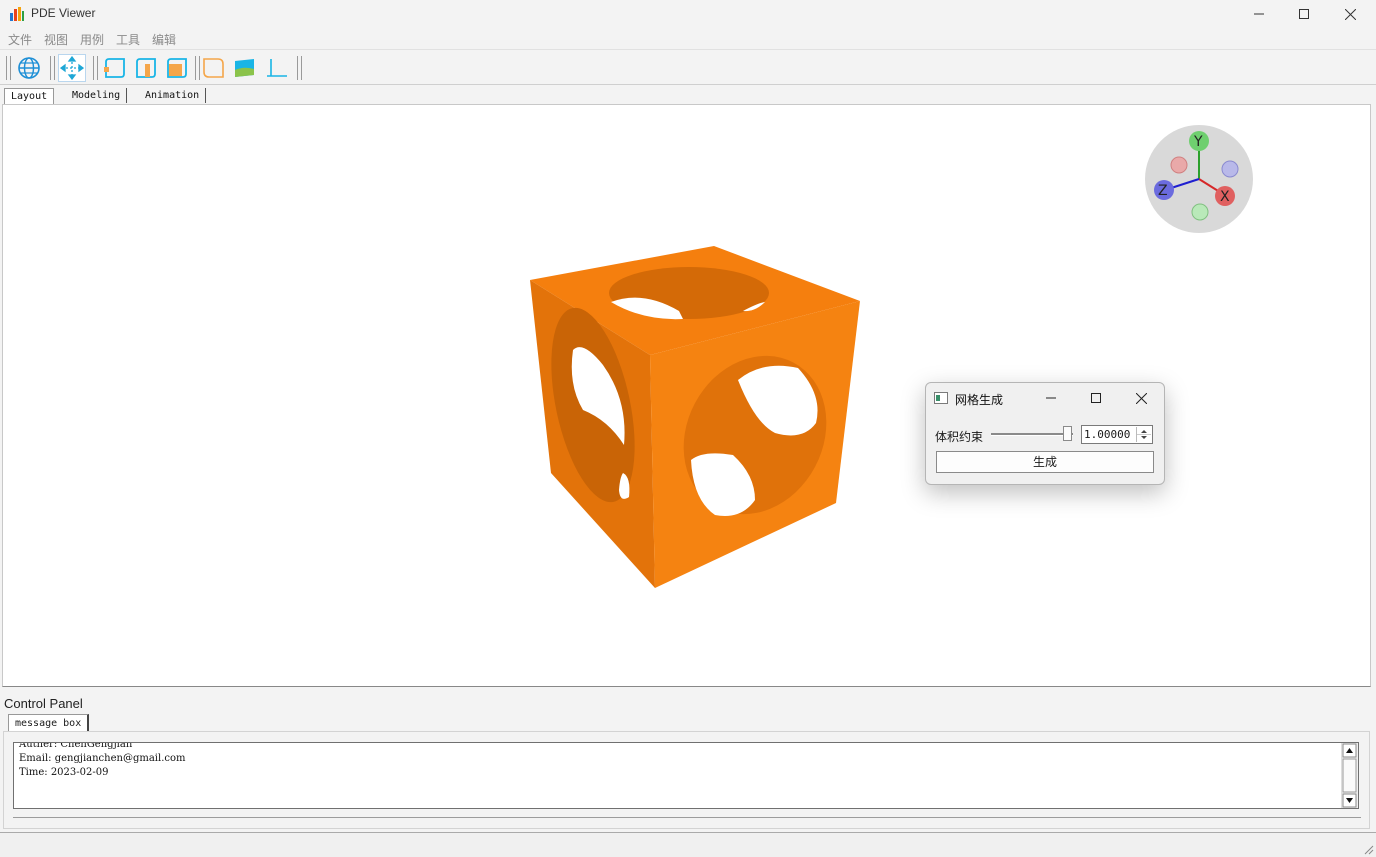  What do you see at coordinates (687, 817) in the screenshot?
I see `panel-divider` at bounding box center [687, 817].